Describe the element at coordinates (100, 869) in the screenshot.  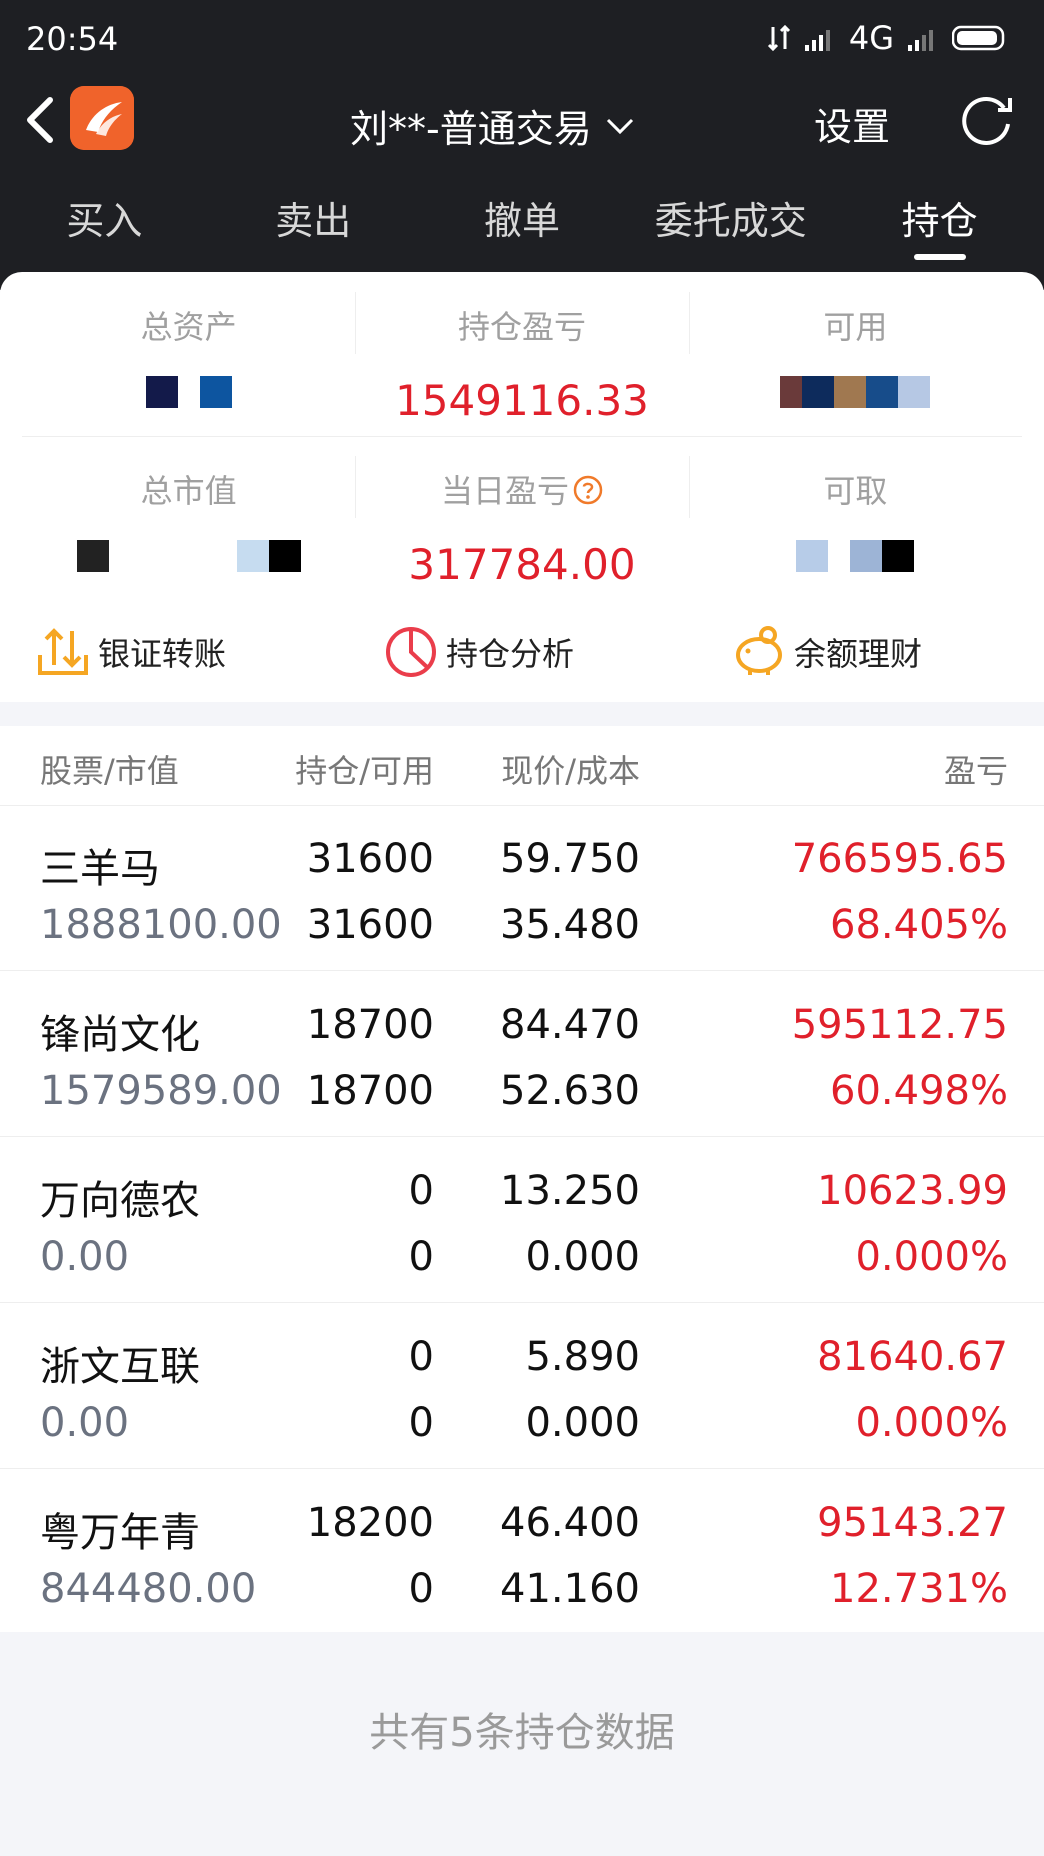
I see `stock-name: 三羊马` at that location.